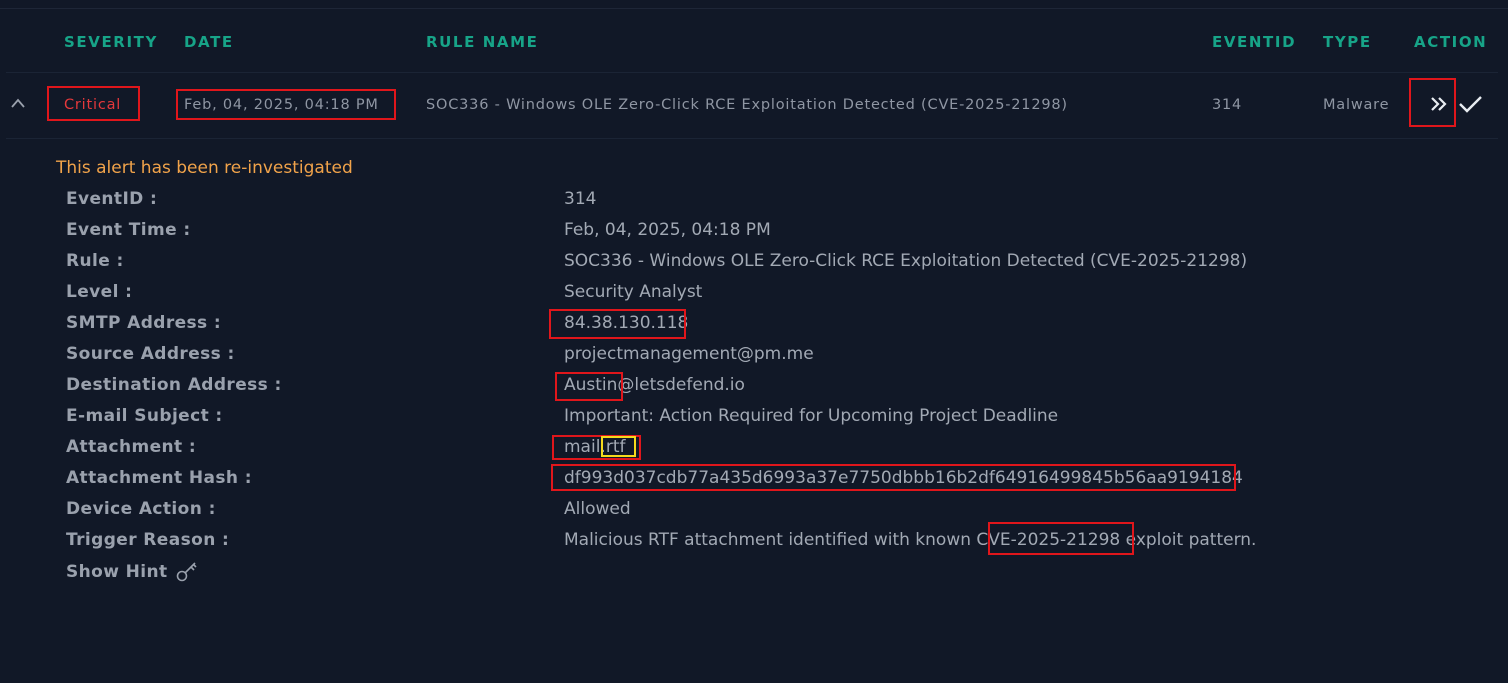 Image resolution: width=1508 pixels, height=683 pixels. What do you see at coordinates (18, 103) in the screenshot?
I see `chevron-up-icon` at bounding box center [18, 103].